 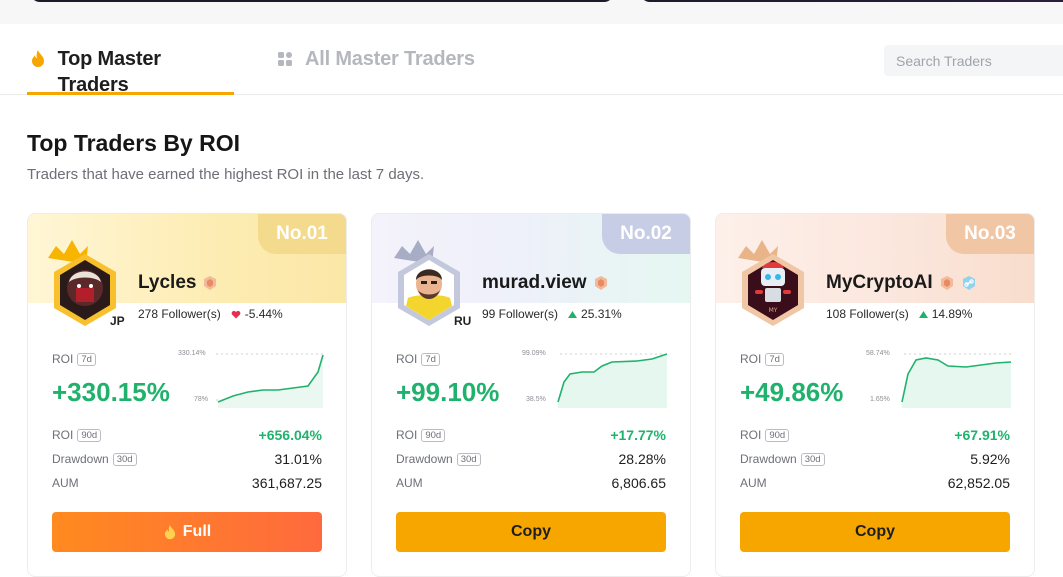 What do you see at coordinates (531, 12) in the screenshot?
I see `top-banner-strip` at bounding box center [531, 12].